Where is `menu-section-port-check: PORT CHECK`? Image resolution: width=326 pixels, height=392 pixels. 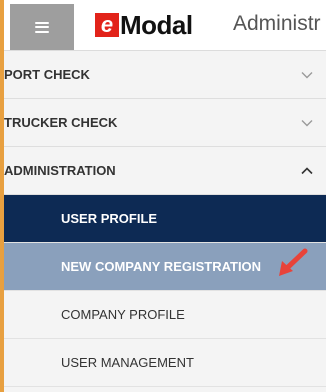
menu-section-port-check: PORT CHECK is located at coordinates (165, 75).